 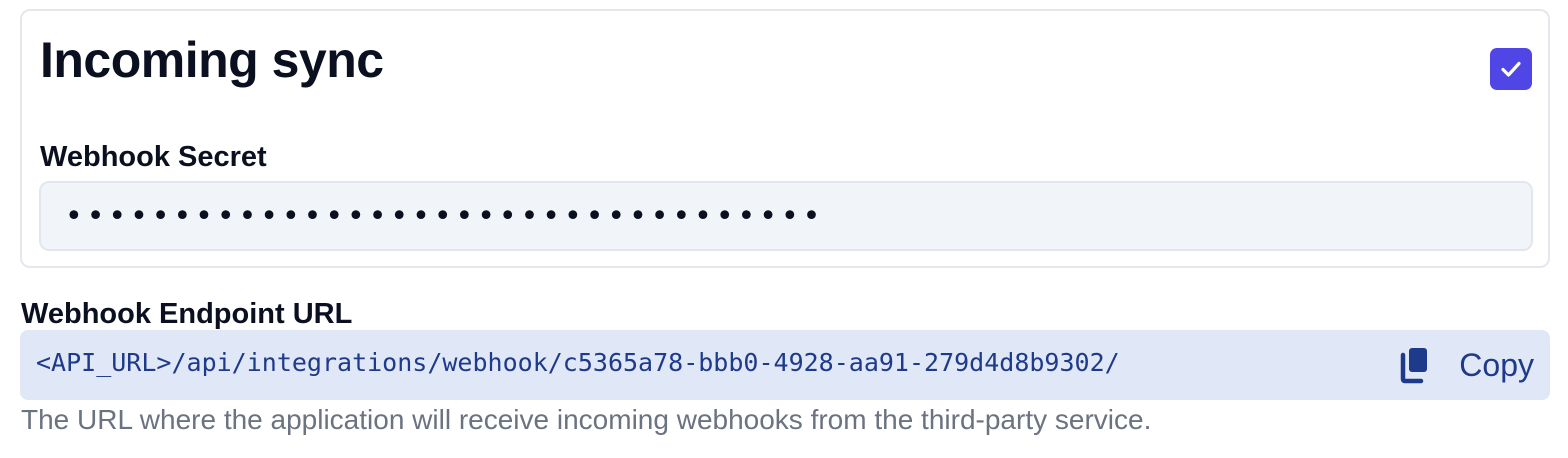 I want to click on checkmark-icon, so click(x=1511, y=69).